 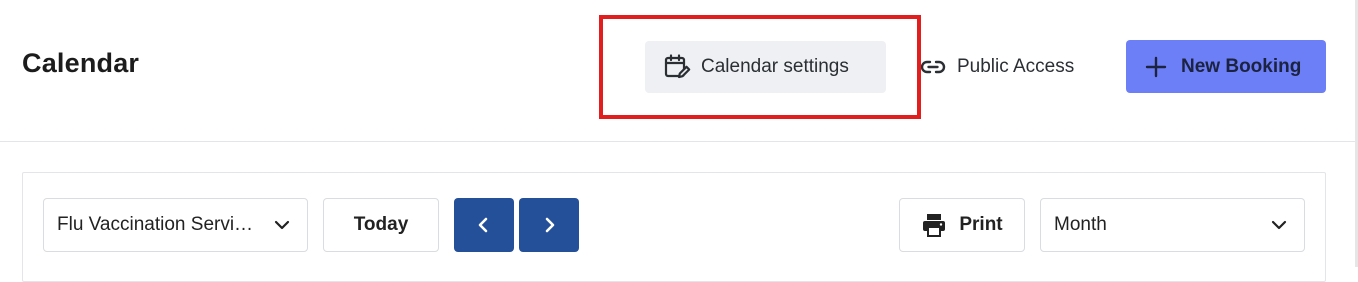 I want to click on view-select: Month, so click(x=1172, y=225).